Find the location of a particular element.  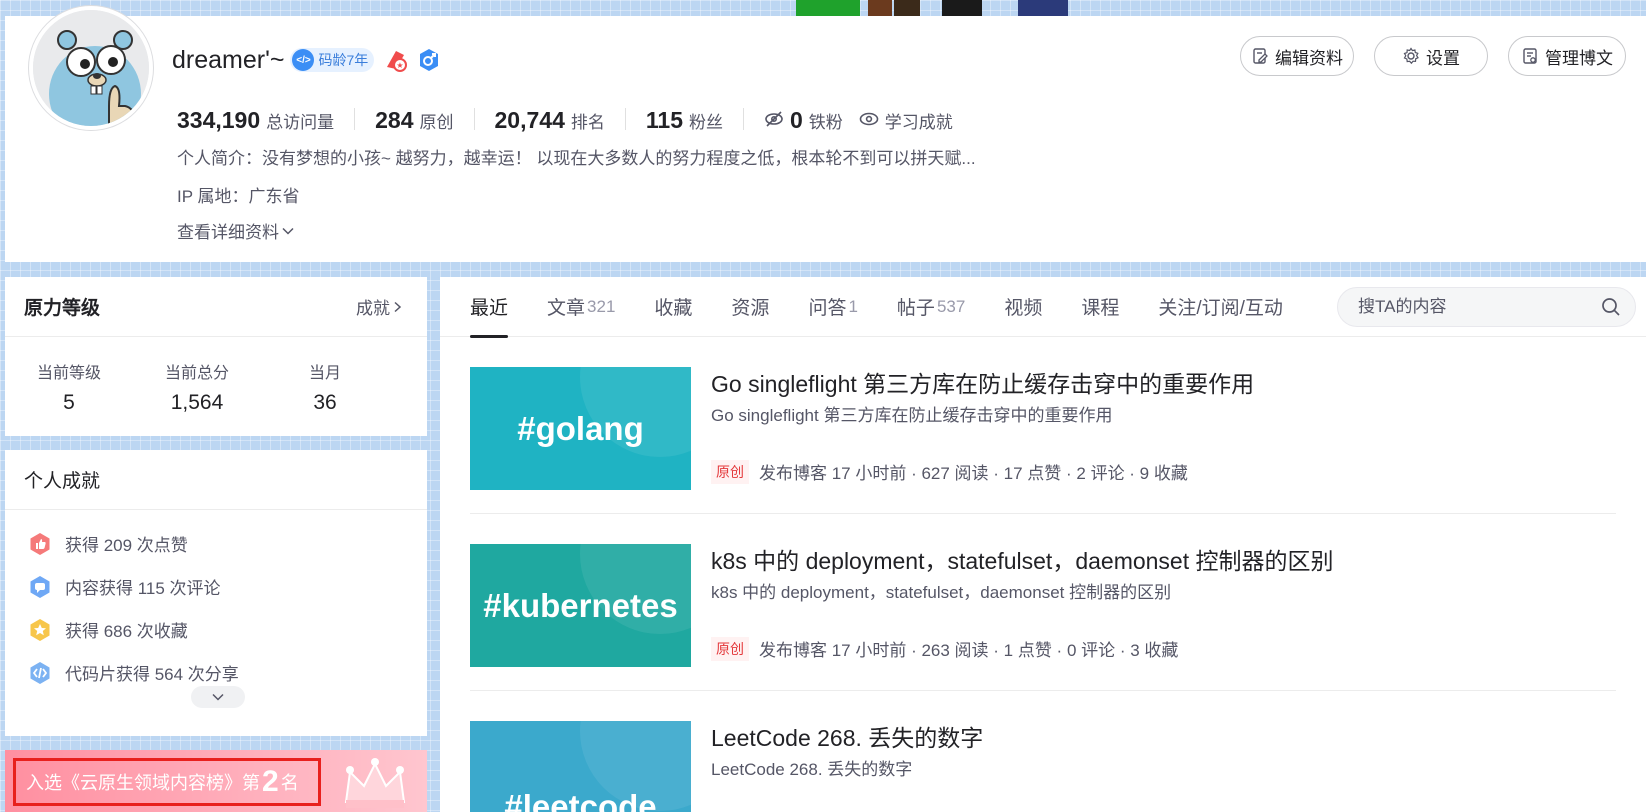

thumb-up-icon is located at coordinates (40, 543).